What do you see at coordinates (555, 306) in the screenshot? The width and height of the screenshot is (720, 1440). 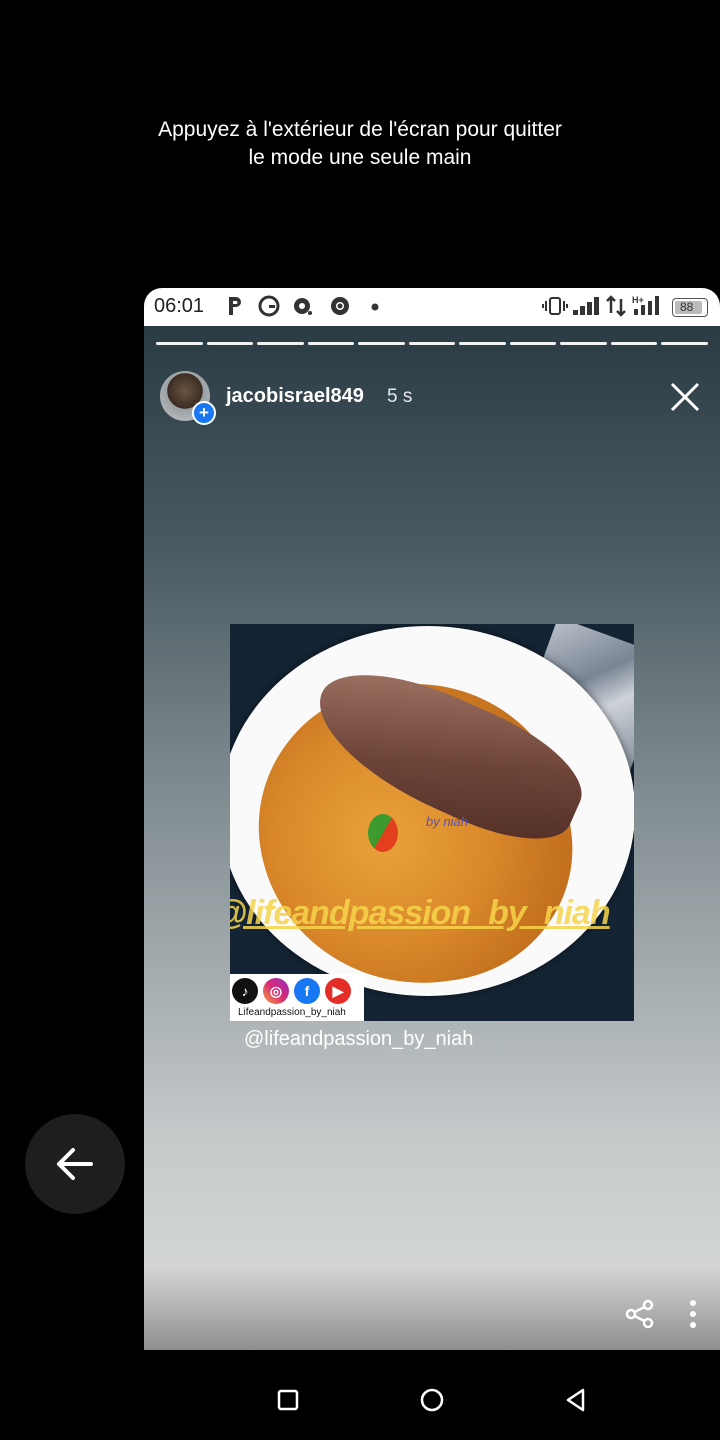 I see `vibrate-icon` at bounding box center [555, 306].